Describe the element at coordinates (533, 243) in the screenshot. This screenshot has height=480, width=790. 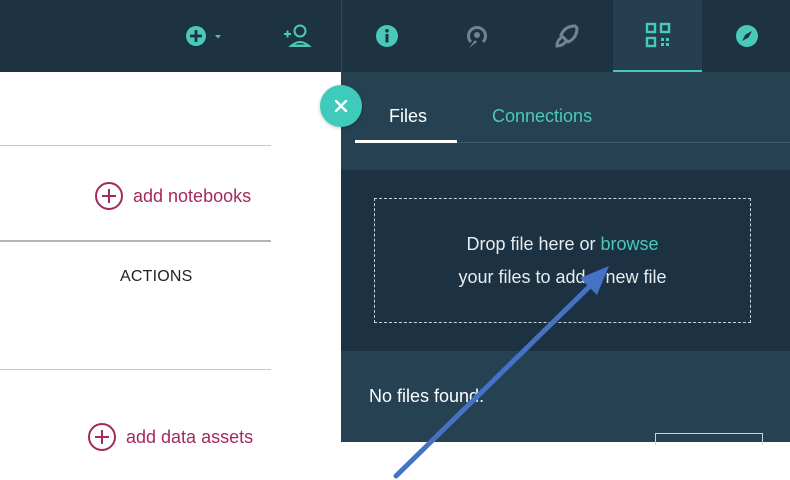
I see `drop-instruction-text: Drop file here or` at that location.